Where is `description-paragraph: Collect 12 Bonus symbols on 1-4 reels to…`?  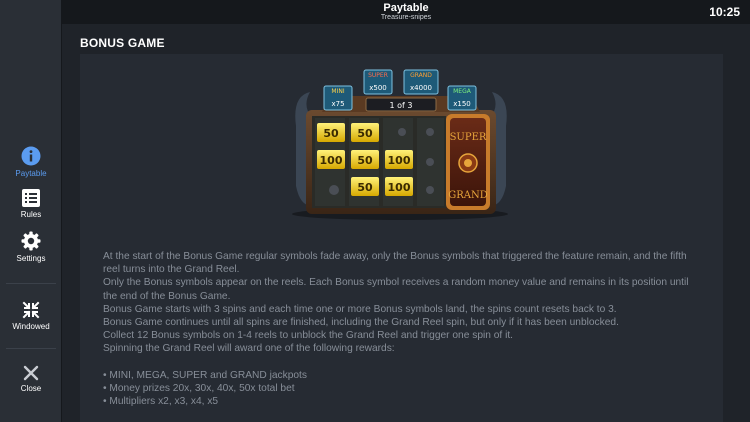 description-paragraph: Collect 12 Bonus symbols on 1-4 reels to… is located at coordinates (308, 336).